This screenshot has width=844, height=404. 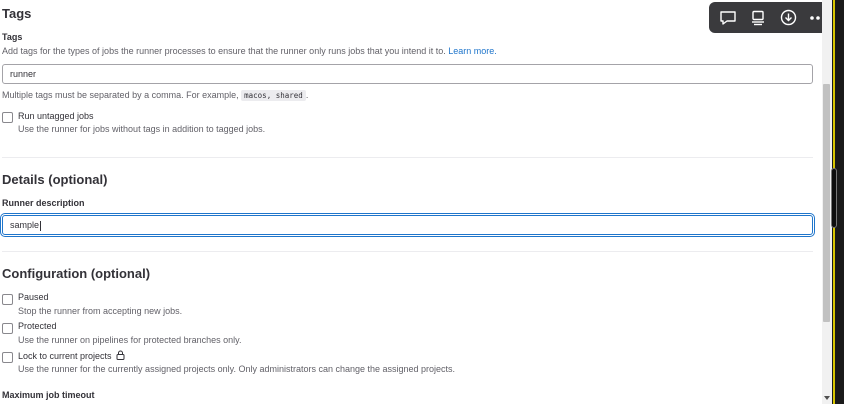 I want to click on download-icon, so click(x=788, y=17).